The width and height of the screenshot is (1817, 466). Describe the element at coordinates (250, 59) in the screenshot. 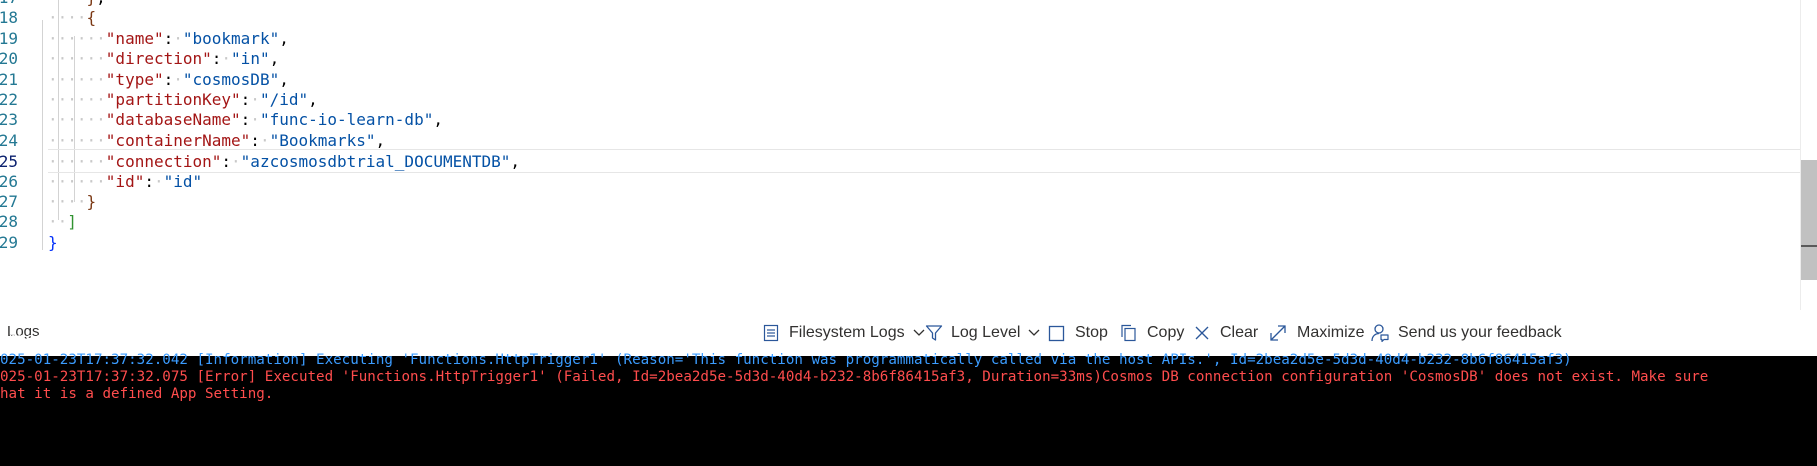

I see `json-string: "in"` at that location.